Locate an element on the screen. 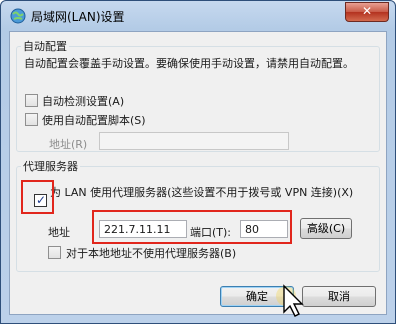 The width and height of the screenshot is (396, 324). use-proxy-highlight-box is located at coordinates (37, 197).